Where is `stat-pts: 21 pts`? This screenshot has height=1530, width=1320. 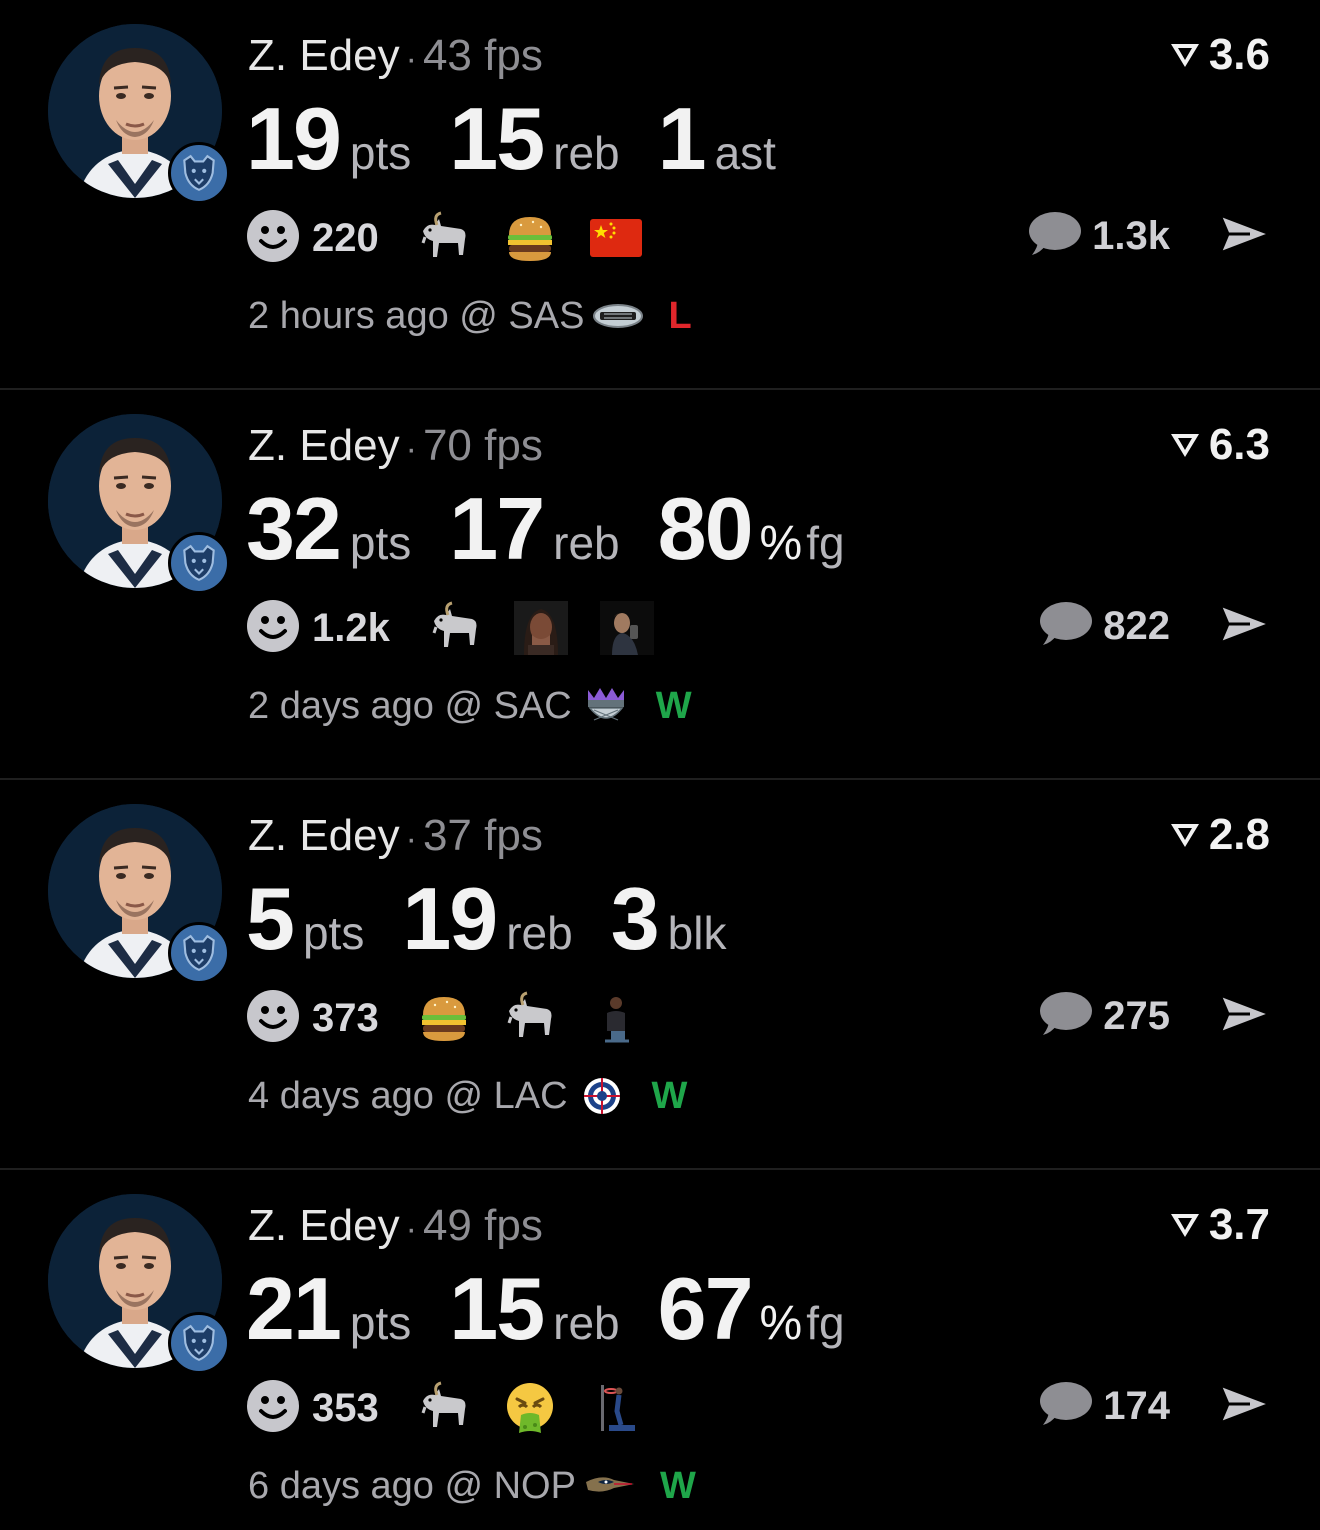 stat-pts: 21 pts is located at coordinates (328, 1309).